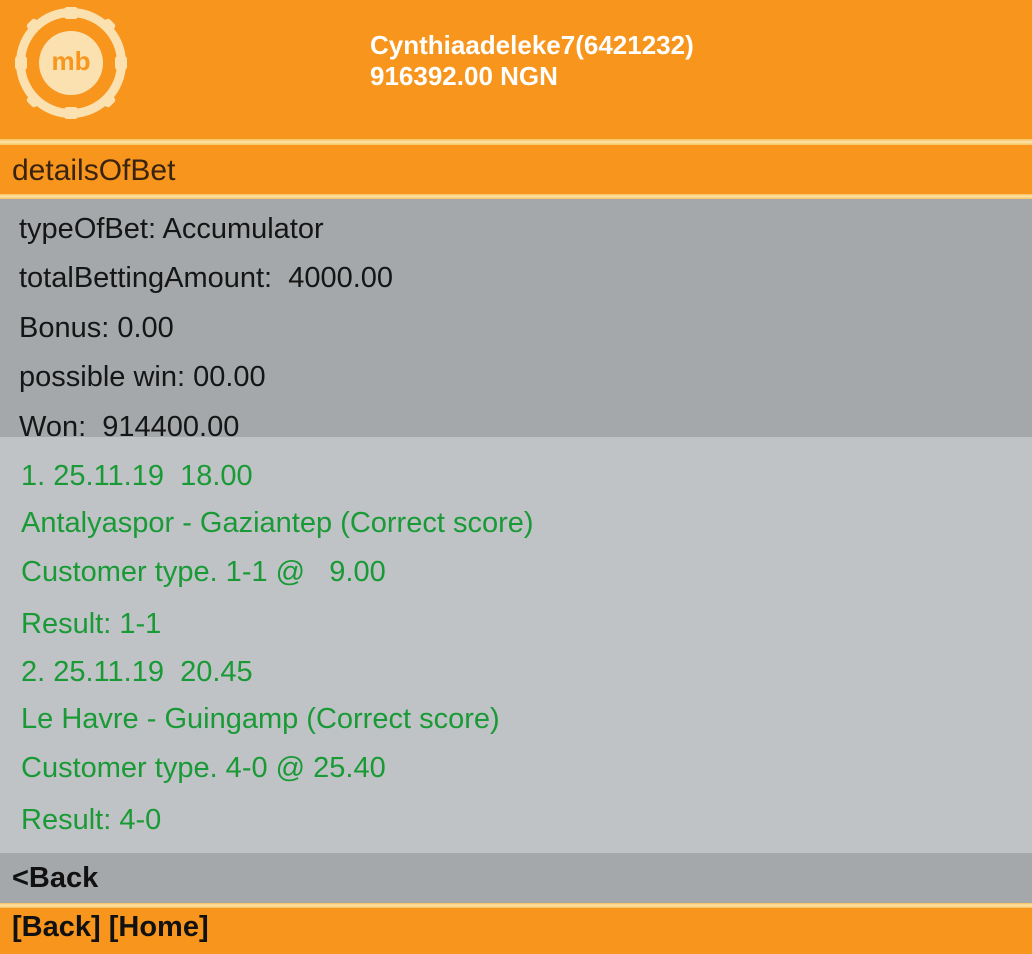  What do you see at coordinates (203, 572) in the screenshot?
I see `selection-pick: Customer type. 1-1 @ 9.00` at bounding box center [203, 572].